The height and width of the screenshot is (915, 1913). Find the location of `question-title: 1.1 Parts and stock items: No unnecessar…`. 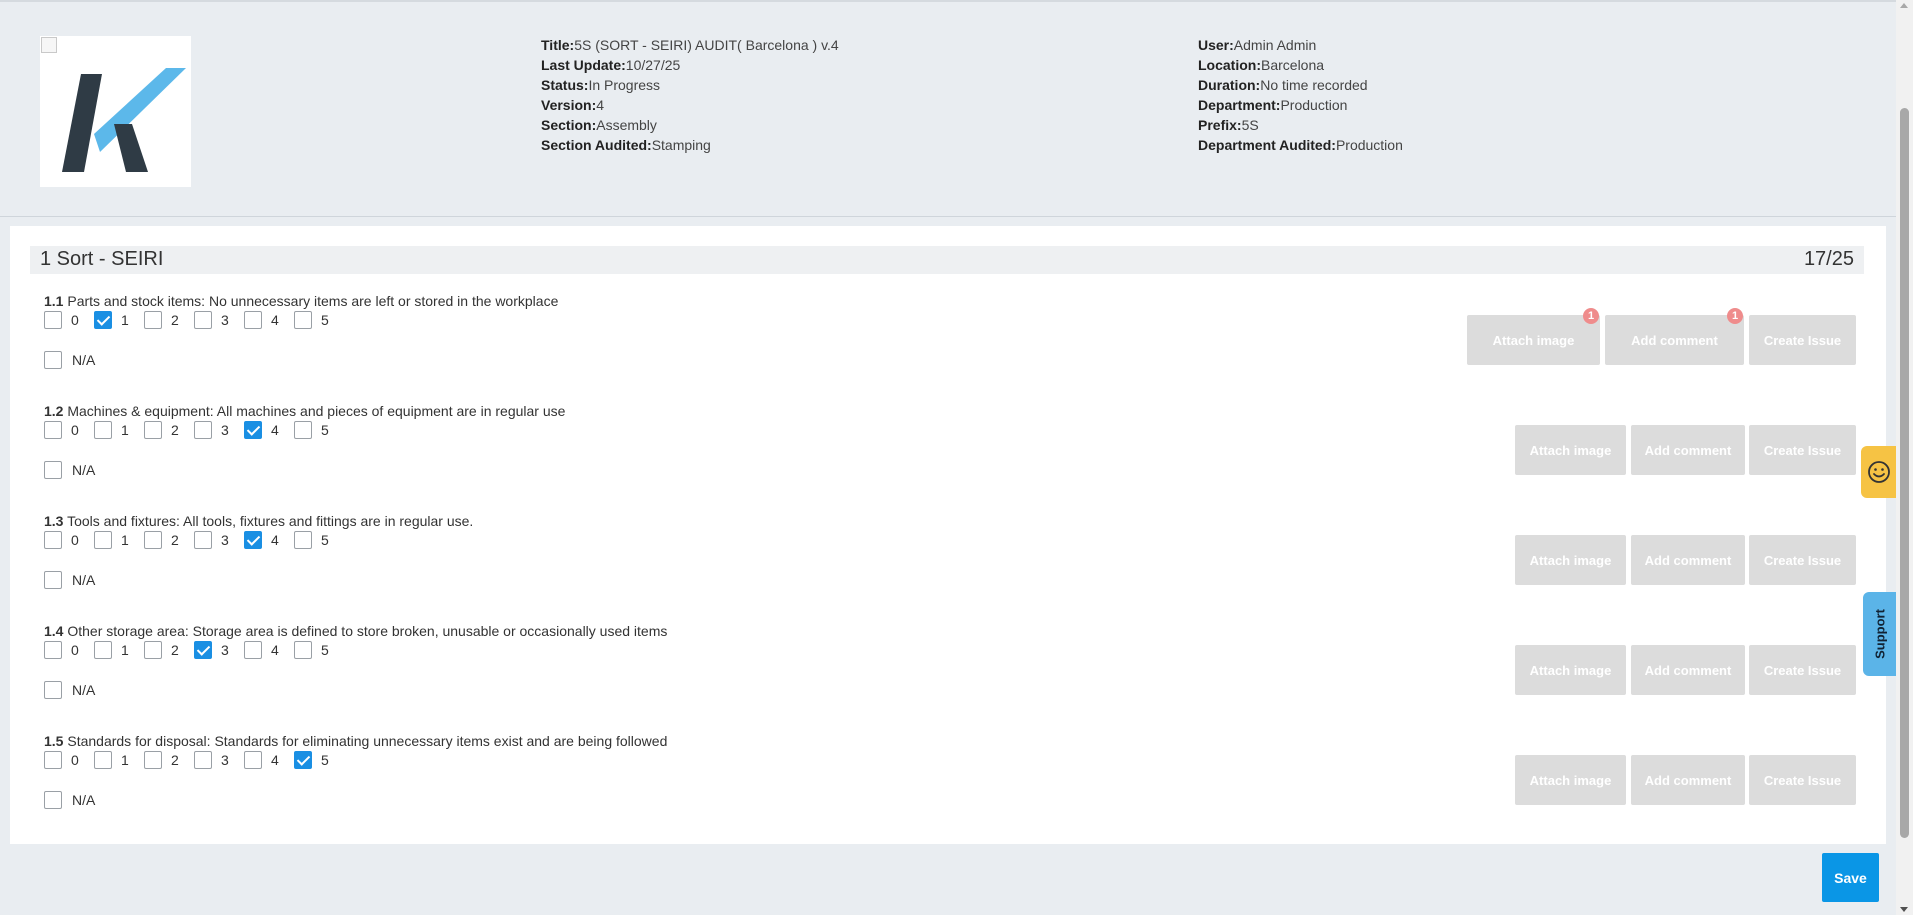

question-title: 1.1 Parts and stock items: No unnecessar… is located at coordinates (301, 301).